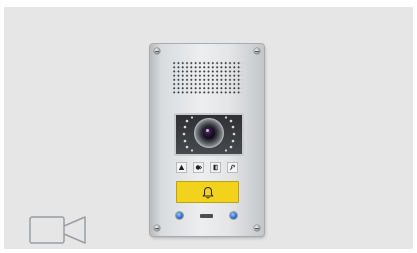 This screenshot has width=417, height=253. Describe the element at coordinates (179, 215) in the screenshot. I see `status-led-left` at that location.